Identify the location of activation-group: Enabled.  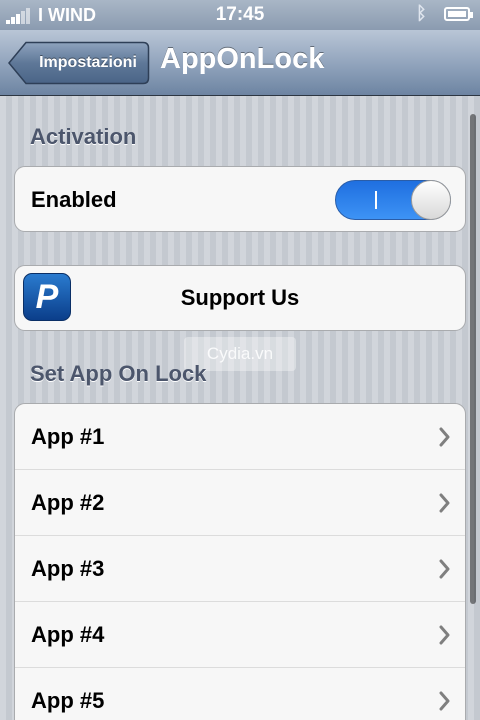
(240, 199).